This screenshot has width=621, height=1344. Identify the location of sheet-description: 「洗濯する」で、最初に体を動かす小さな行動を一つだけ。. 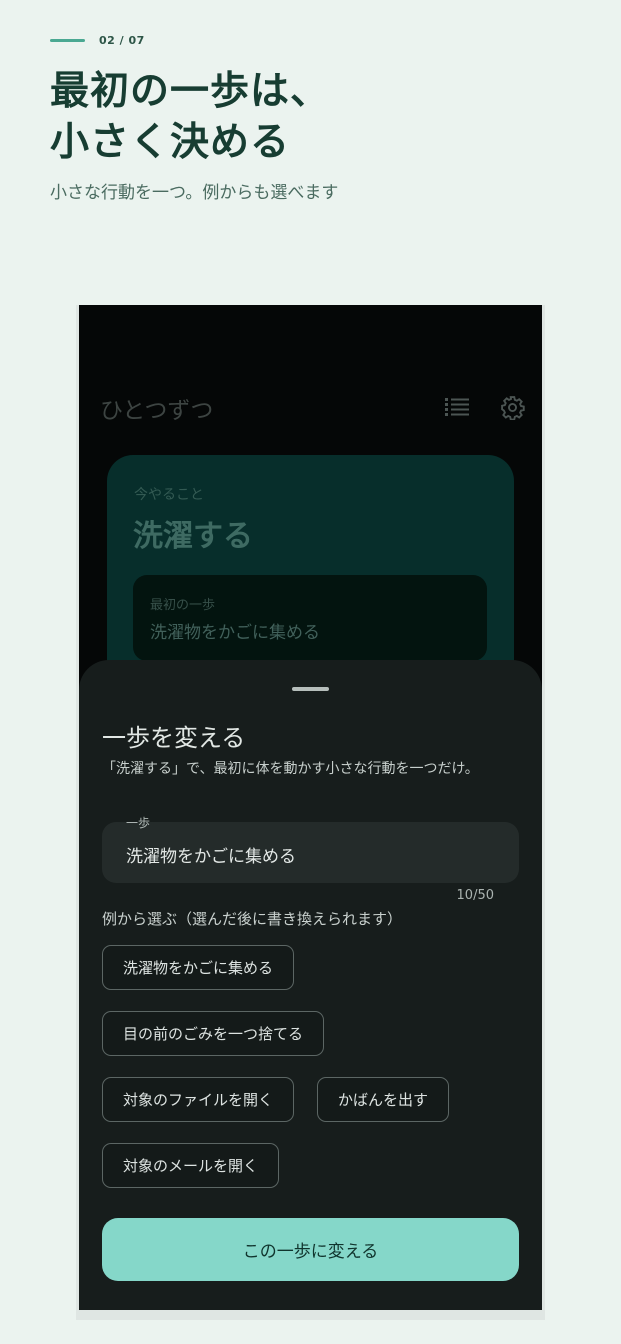
(290, 769).